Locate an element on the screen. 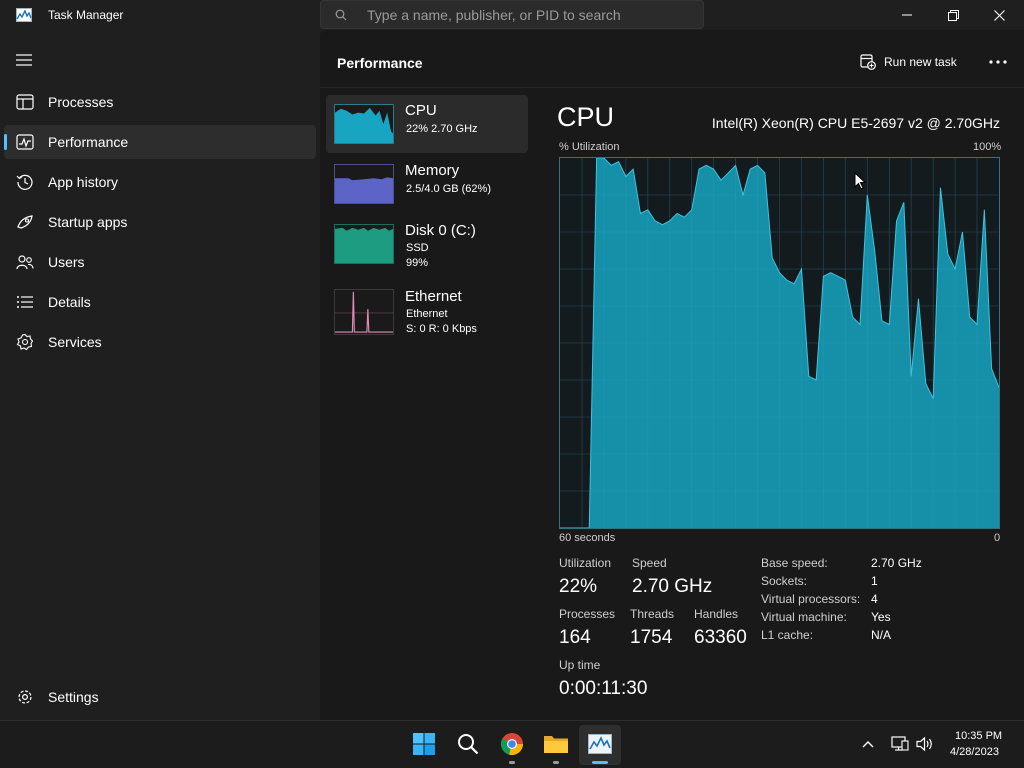  close-icon is located at coordinates (999, 15).